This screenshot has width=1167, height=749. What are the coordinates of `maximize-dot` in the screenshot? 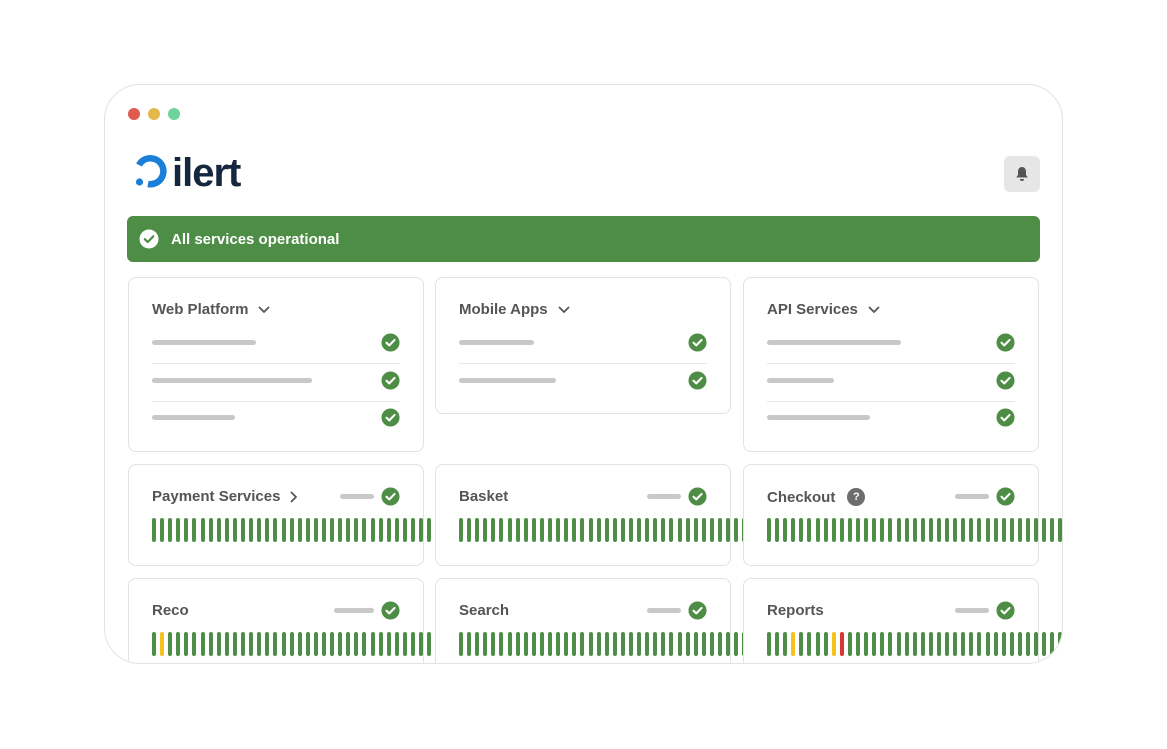 It's located at (174, 114).